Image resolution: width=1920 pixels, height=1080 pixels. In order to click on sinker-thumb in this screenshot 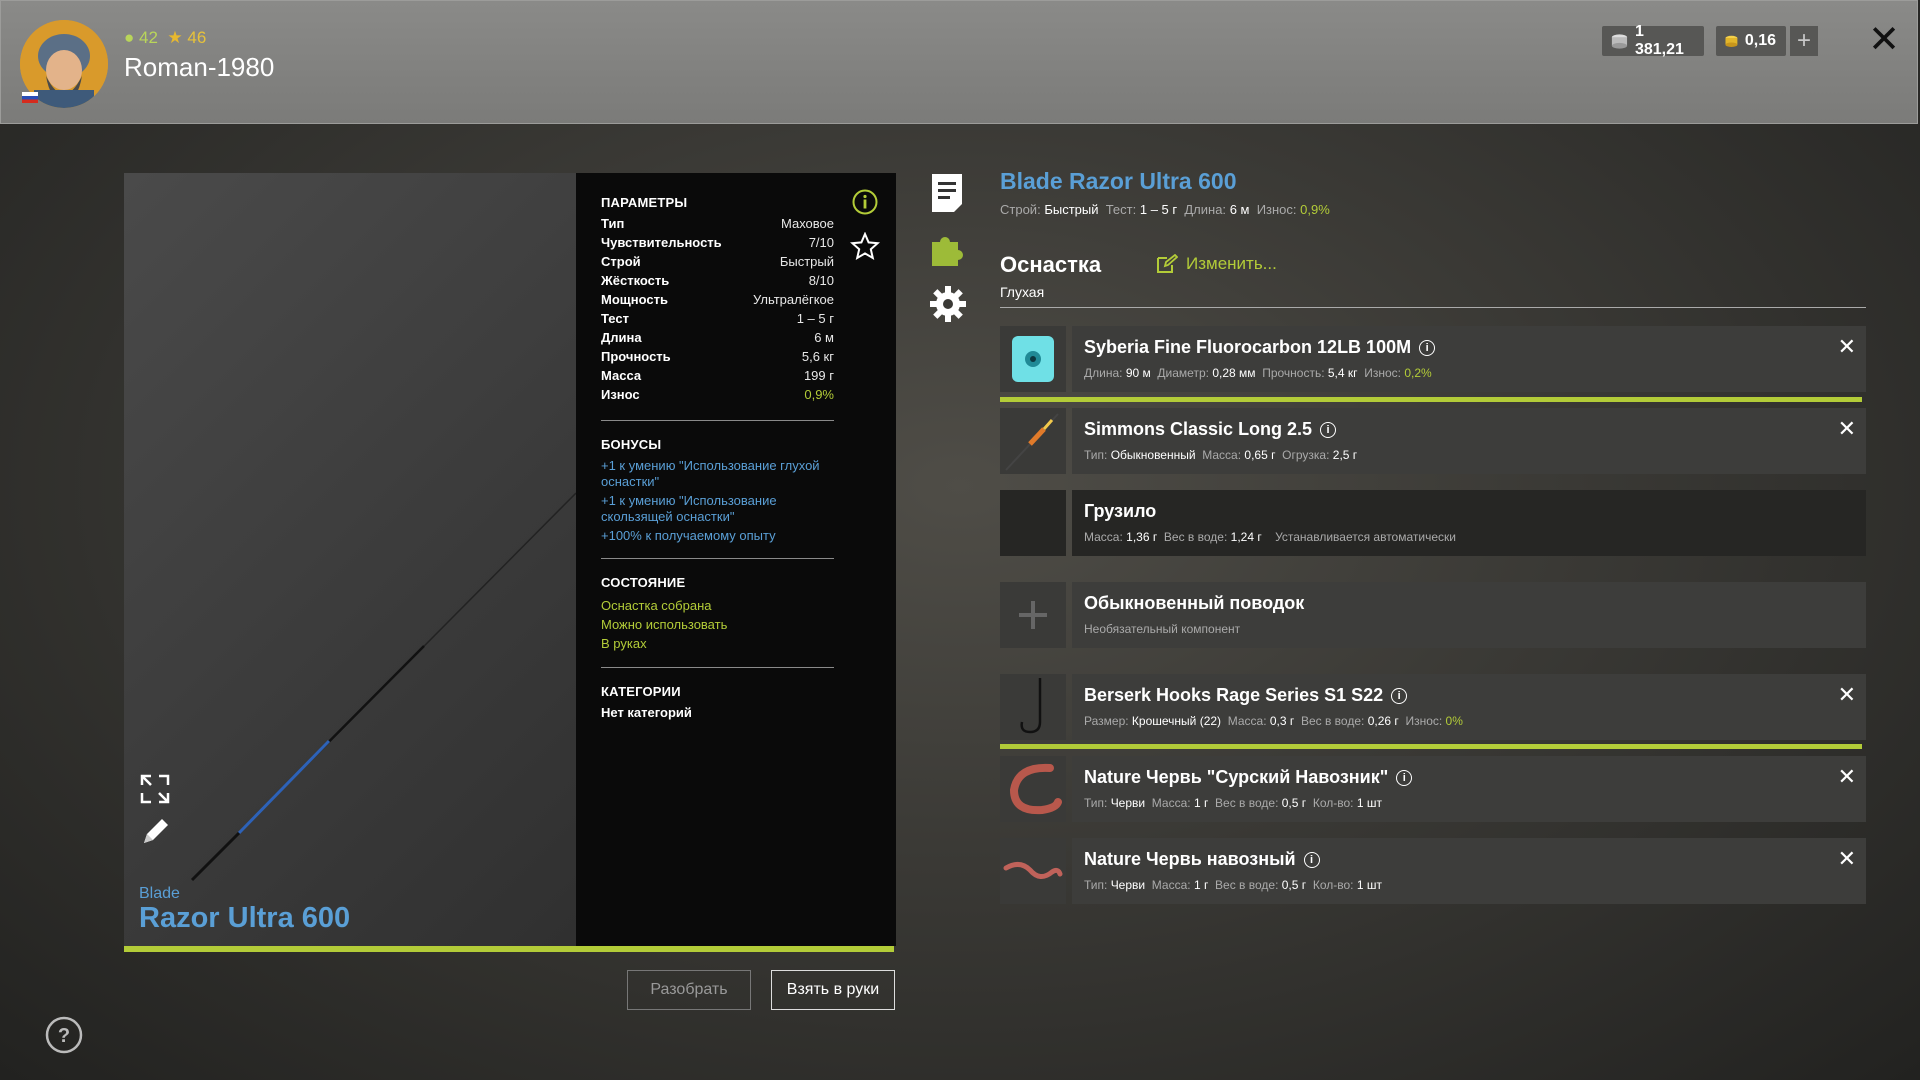, I will do `click(1033, 523)`.